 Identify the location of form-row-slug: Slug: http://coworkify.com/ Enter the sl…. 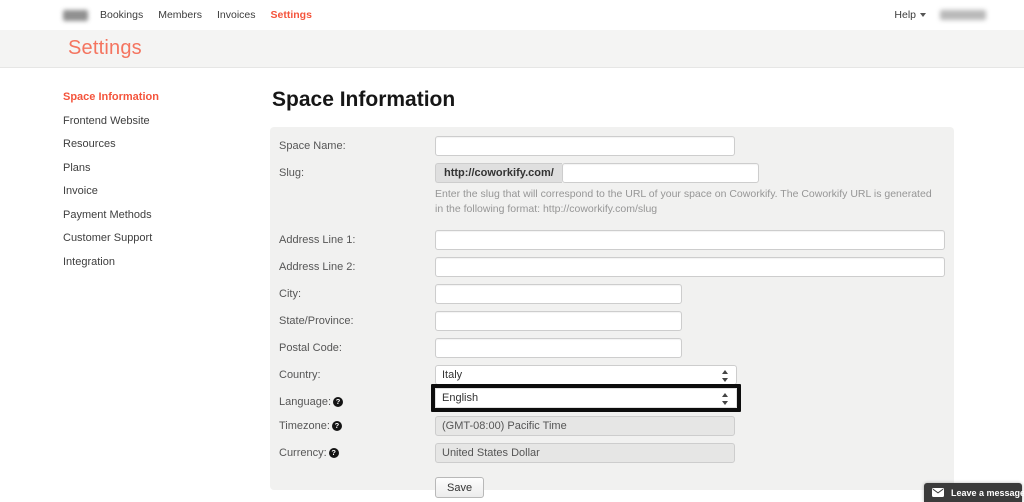
(612, 196).